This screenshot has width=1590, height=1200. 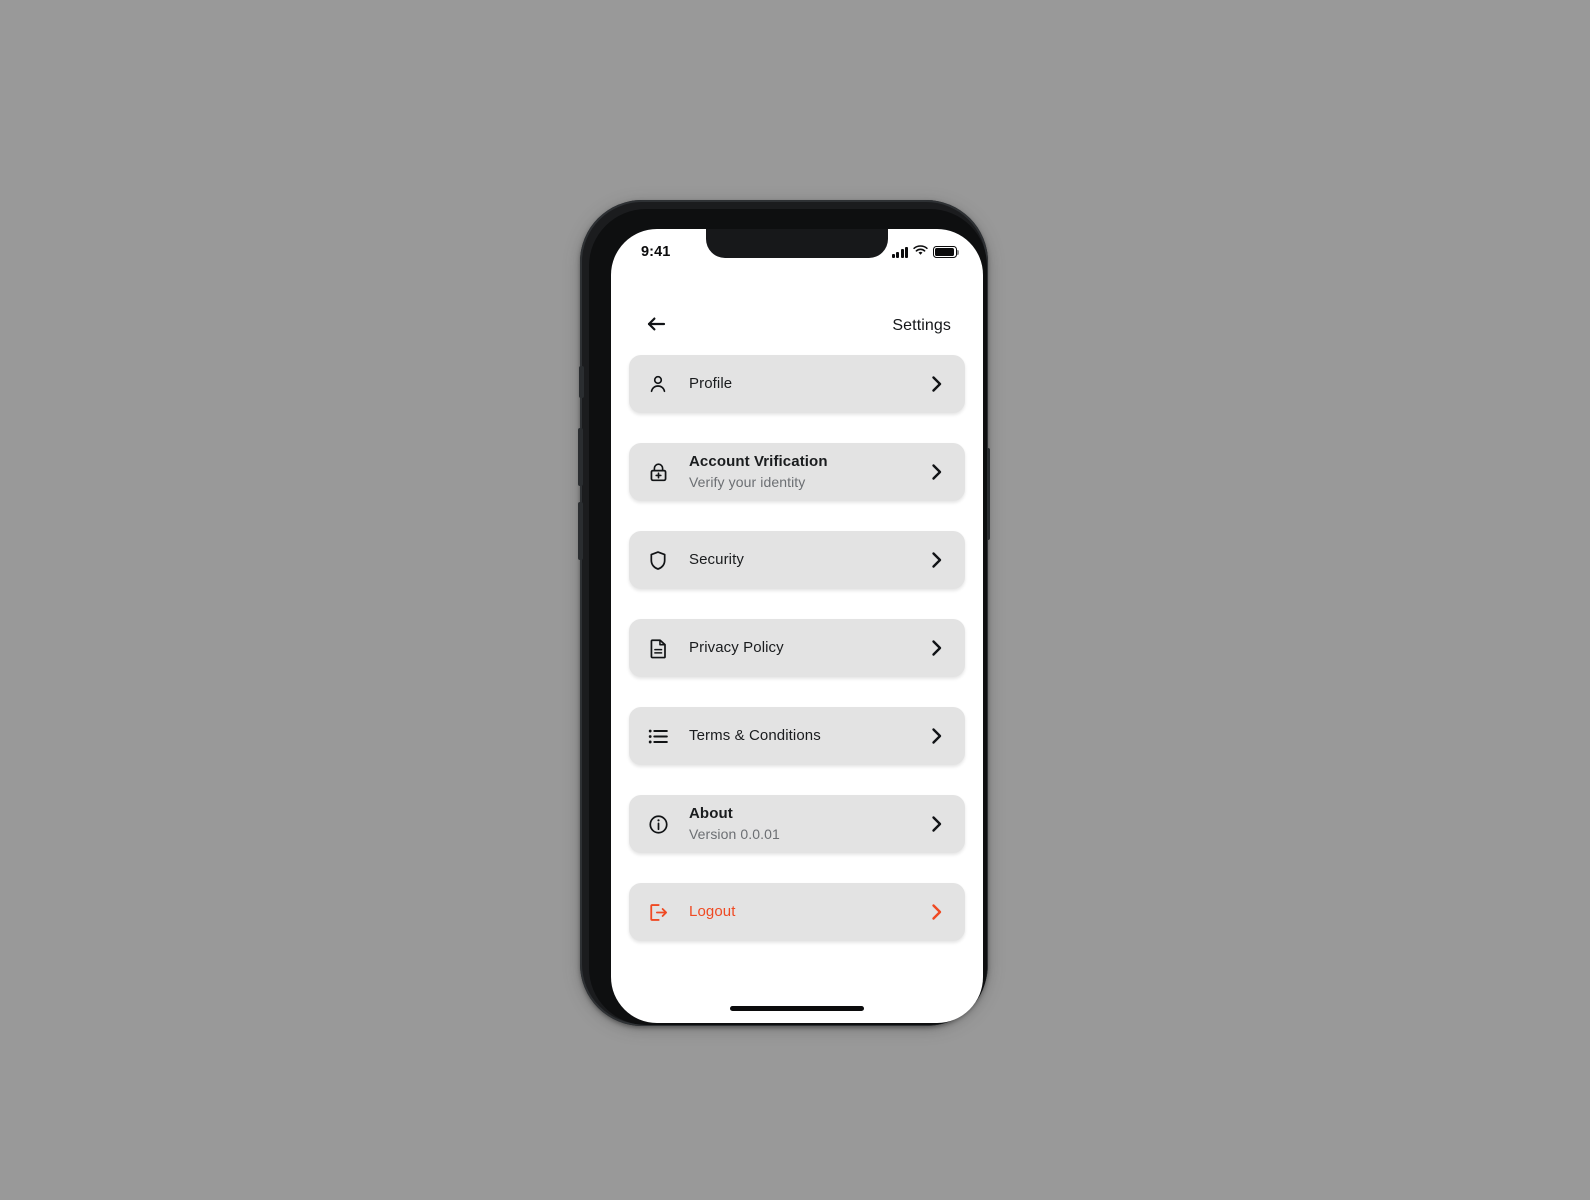 What do you see at coordinates (658, 472) in the screenshot?
I see `lock-plus-icon` at bounding box center [658, 472].